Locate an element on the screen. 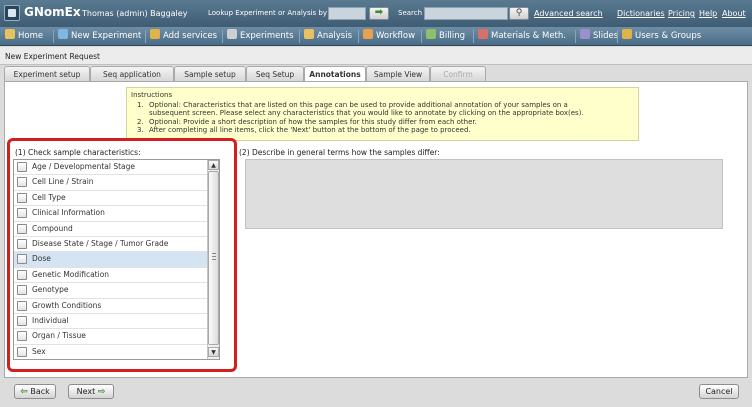  nav-slides: Slides is located at coordinates (599, 36).